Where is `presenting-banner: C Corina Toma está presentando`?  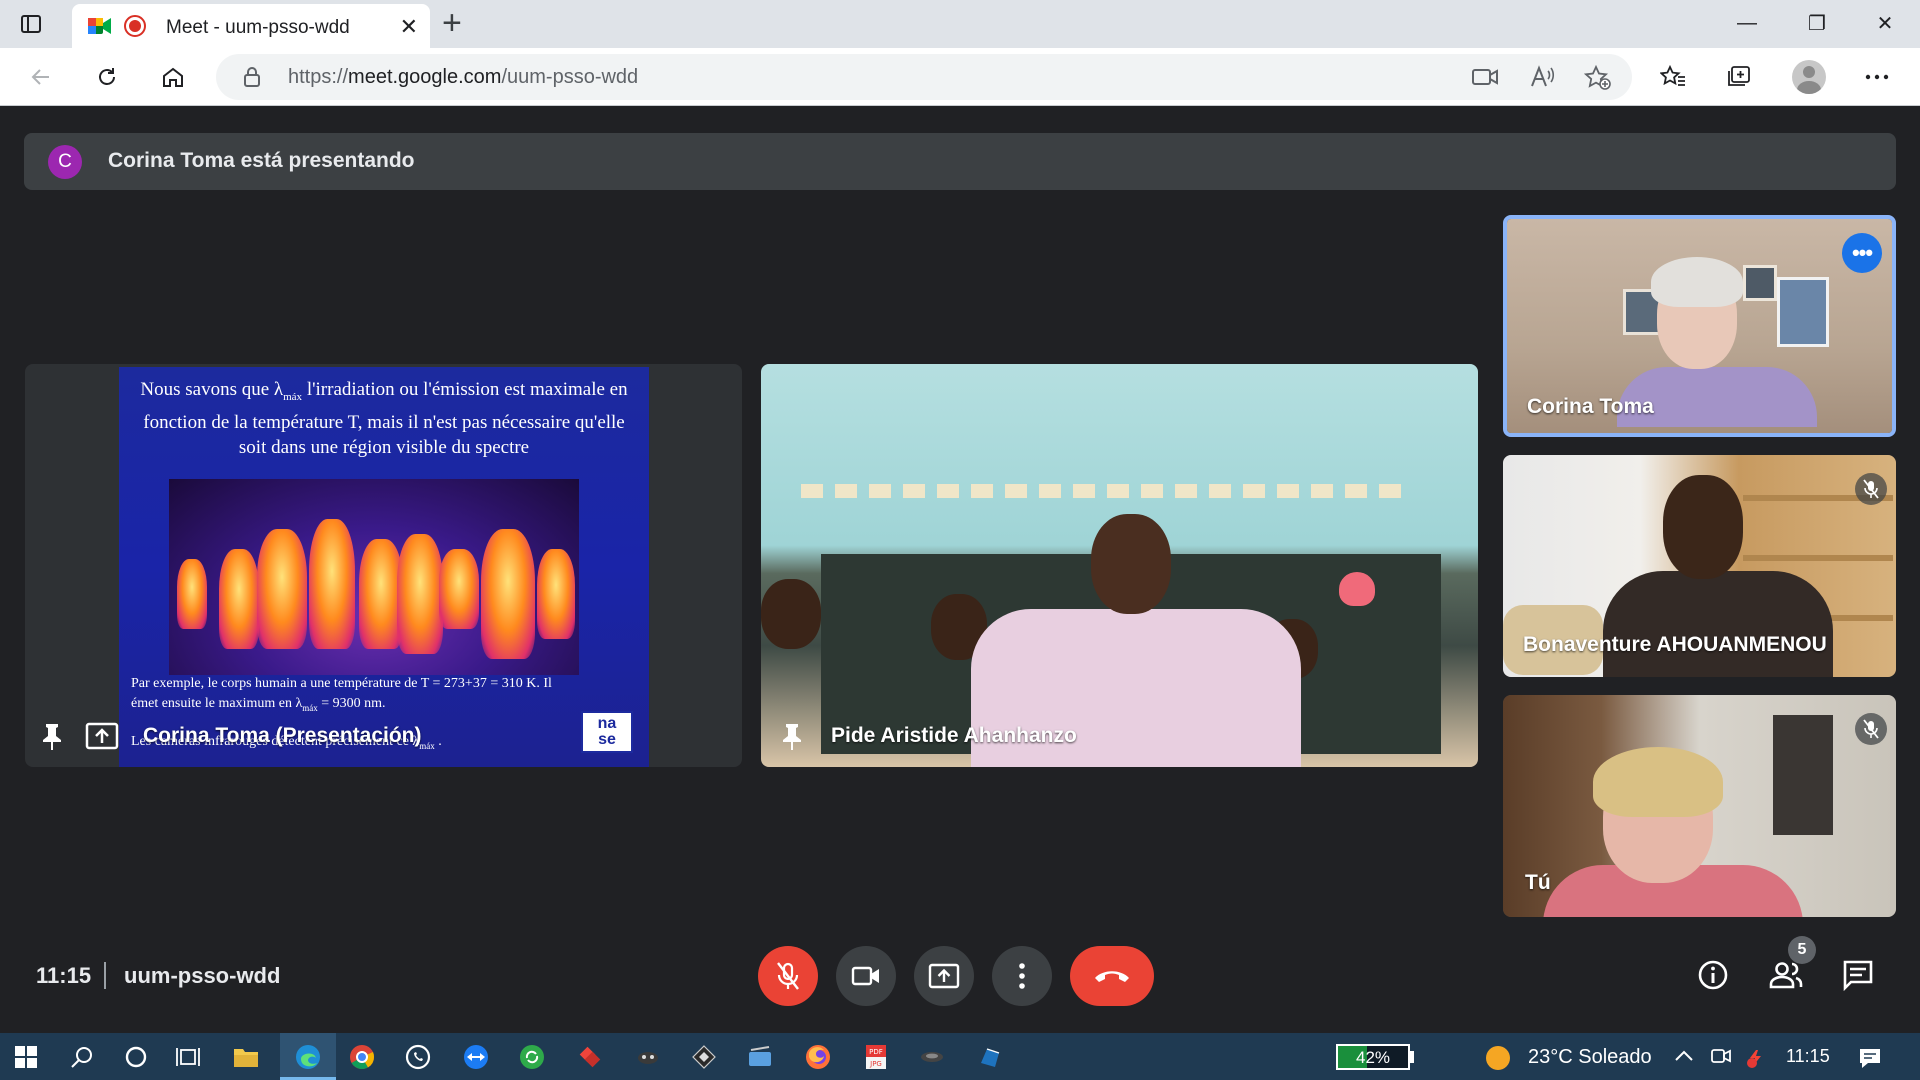
presenting-banner: C Corina Toma está presentando is located at coordinates (960, 161).